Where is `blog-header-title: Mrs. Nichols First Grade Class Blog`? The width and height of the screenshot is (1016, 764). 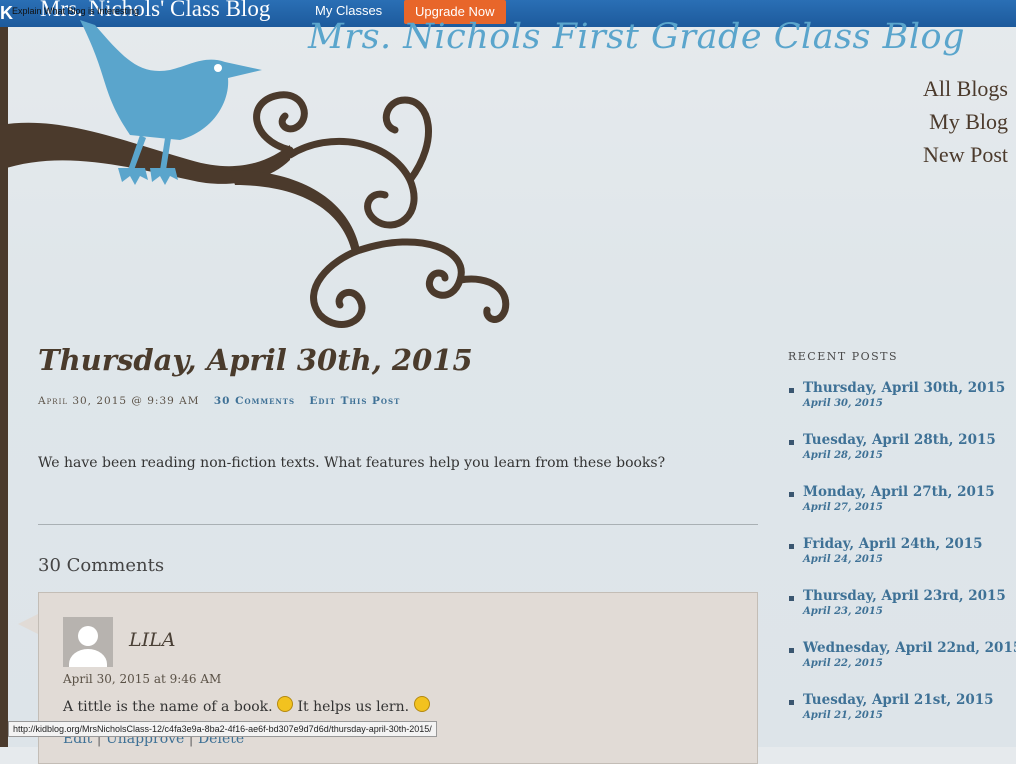
blog-header-title: Mrs. Nichols First Grade Class Blog is located at coordinates (636, 37).